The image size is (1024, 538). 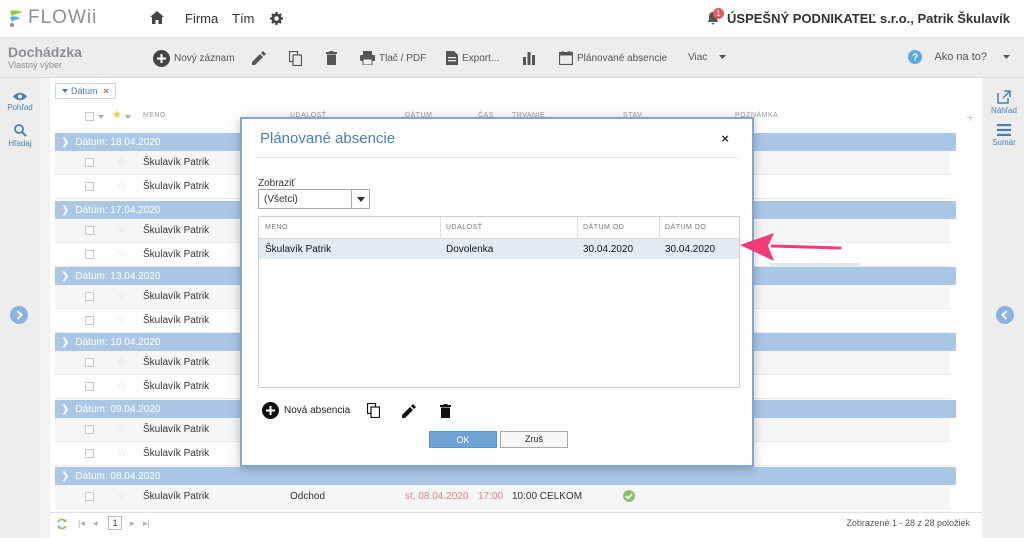 What do you see at coordinates (1004, 130) in the screenshot?
I see `list-icon` at bounding box center [1004, 130].